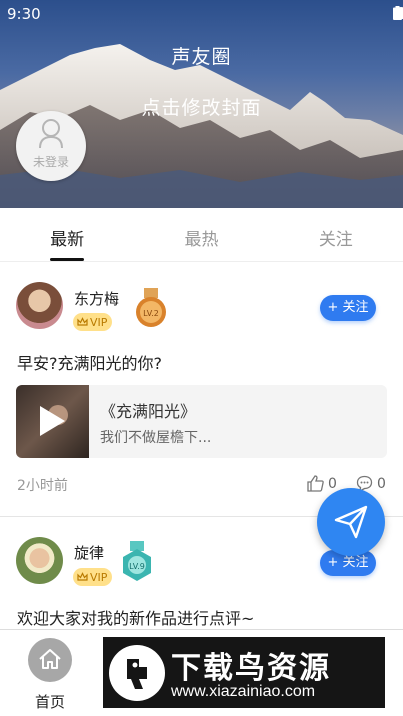 The height and width of the screenshot is (716, 403). I want to click on watermark-logo, so click(137, 673).